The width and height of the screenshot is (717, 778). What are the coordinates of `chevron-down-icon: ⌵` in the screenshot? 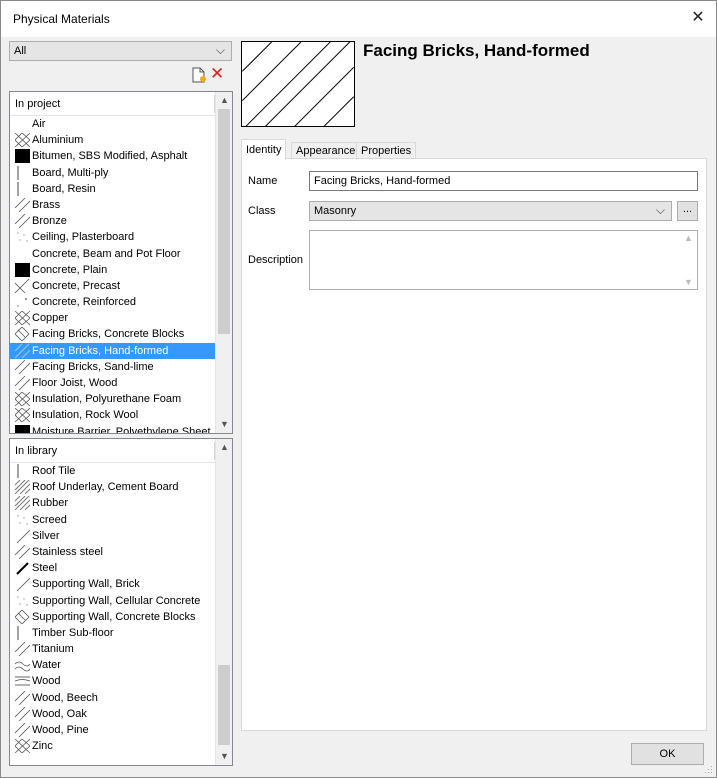 It's located at (220, 50).